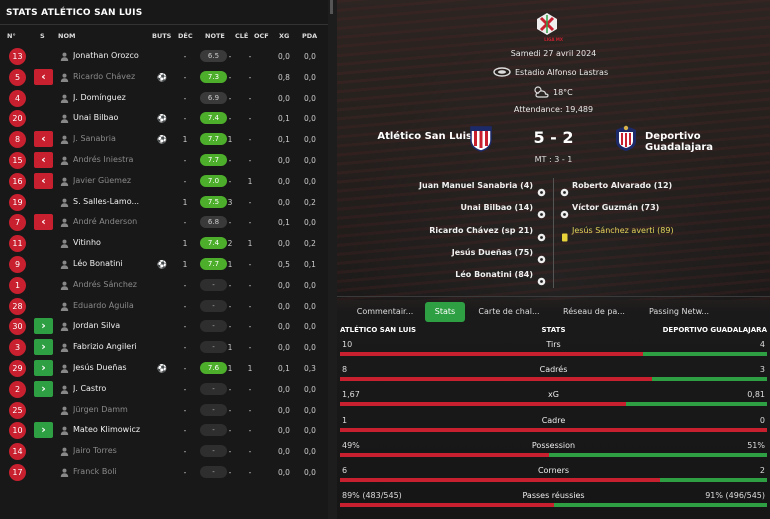  What do you see at coordinates (164, 243) in the screenshot?
I see `player-row: 11 Vitinho 1 7.4 2 1 0,0 0,2` at bounding box center [164, 243].